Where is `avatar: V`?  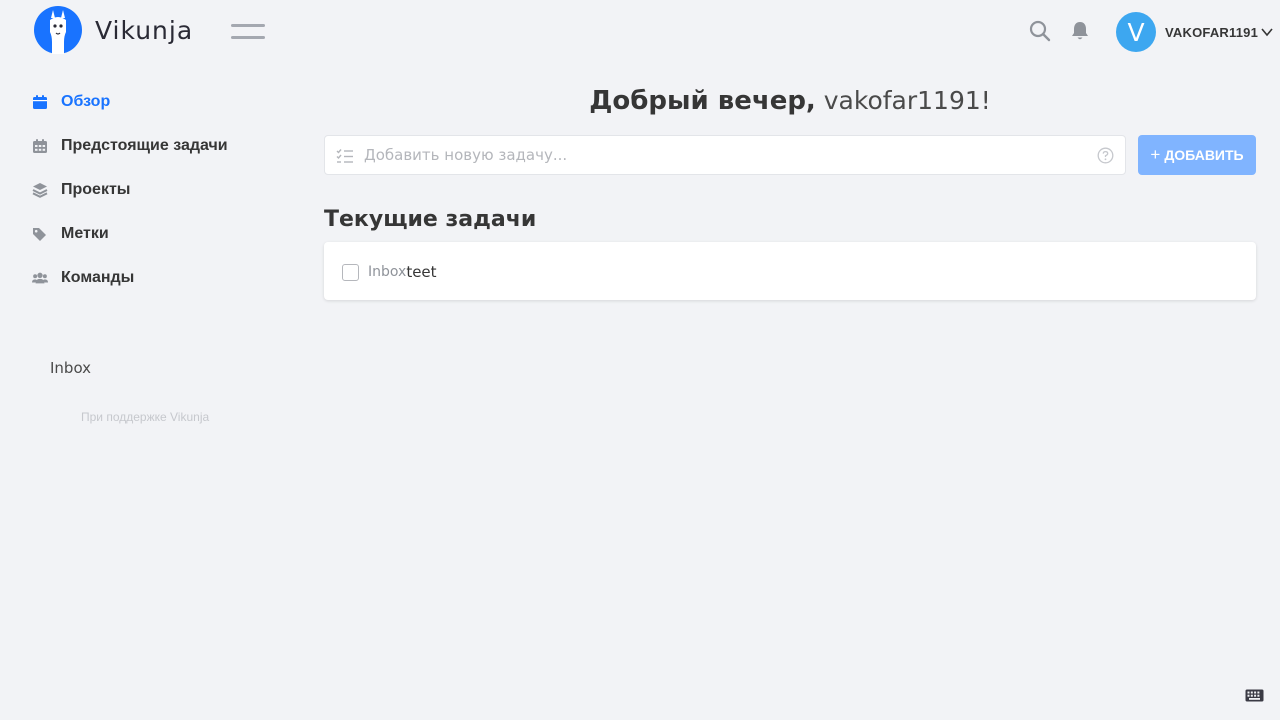
avatar: V is located at coordinates (1136, 32).